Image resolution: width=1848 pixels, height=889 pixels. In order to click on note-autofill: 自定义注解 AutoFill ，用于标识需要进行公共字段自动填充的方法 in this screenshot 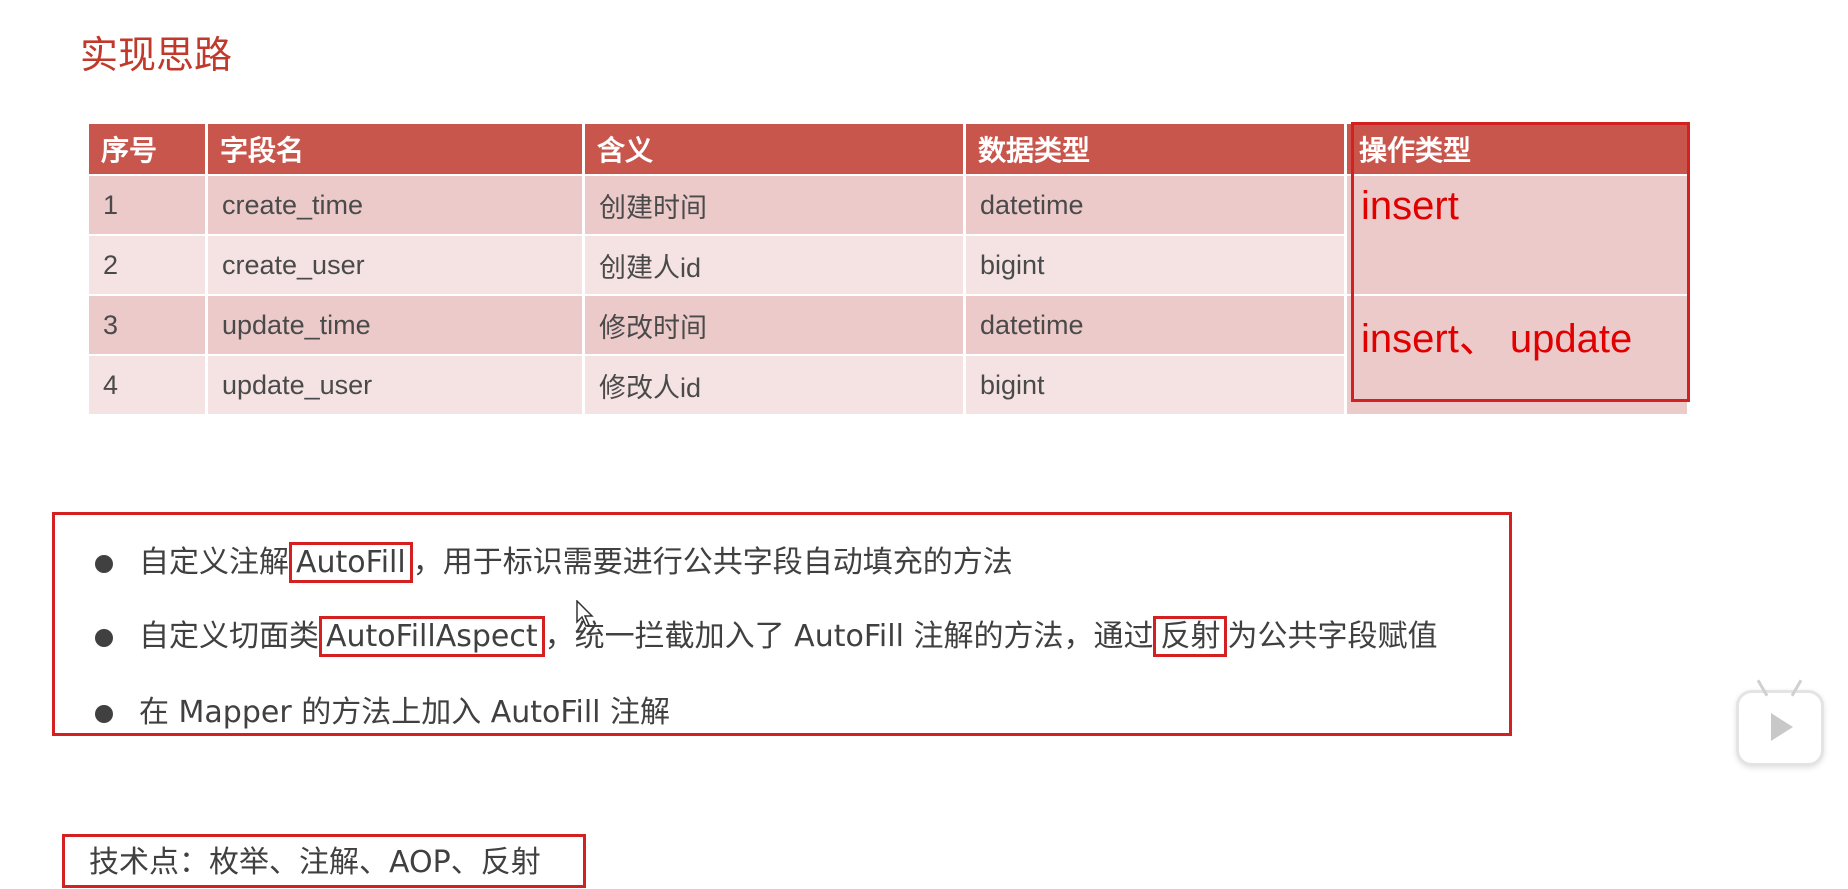, I will do `click(554, 560)`.